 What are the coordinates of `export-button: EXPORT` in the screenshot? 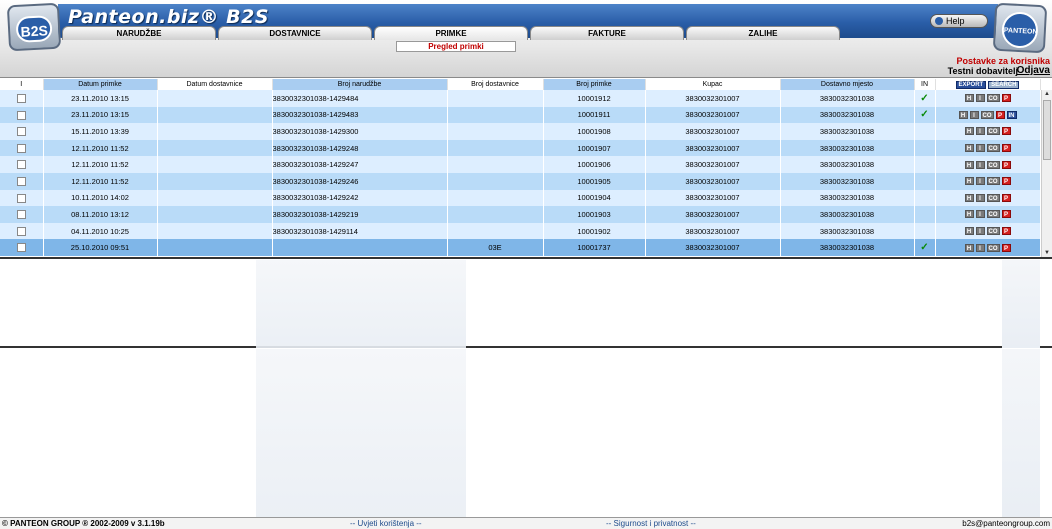 It's located at (971, 85).